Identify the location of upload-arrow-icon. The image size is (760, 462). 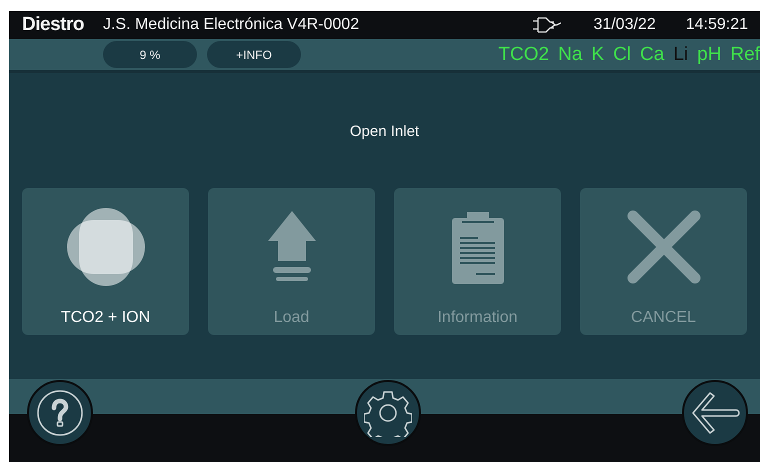
(292, 247).